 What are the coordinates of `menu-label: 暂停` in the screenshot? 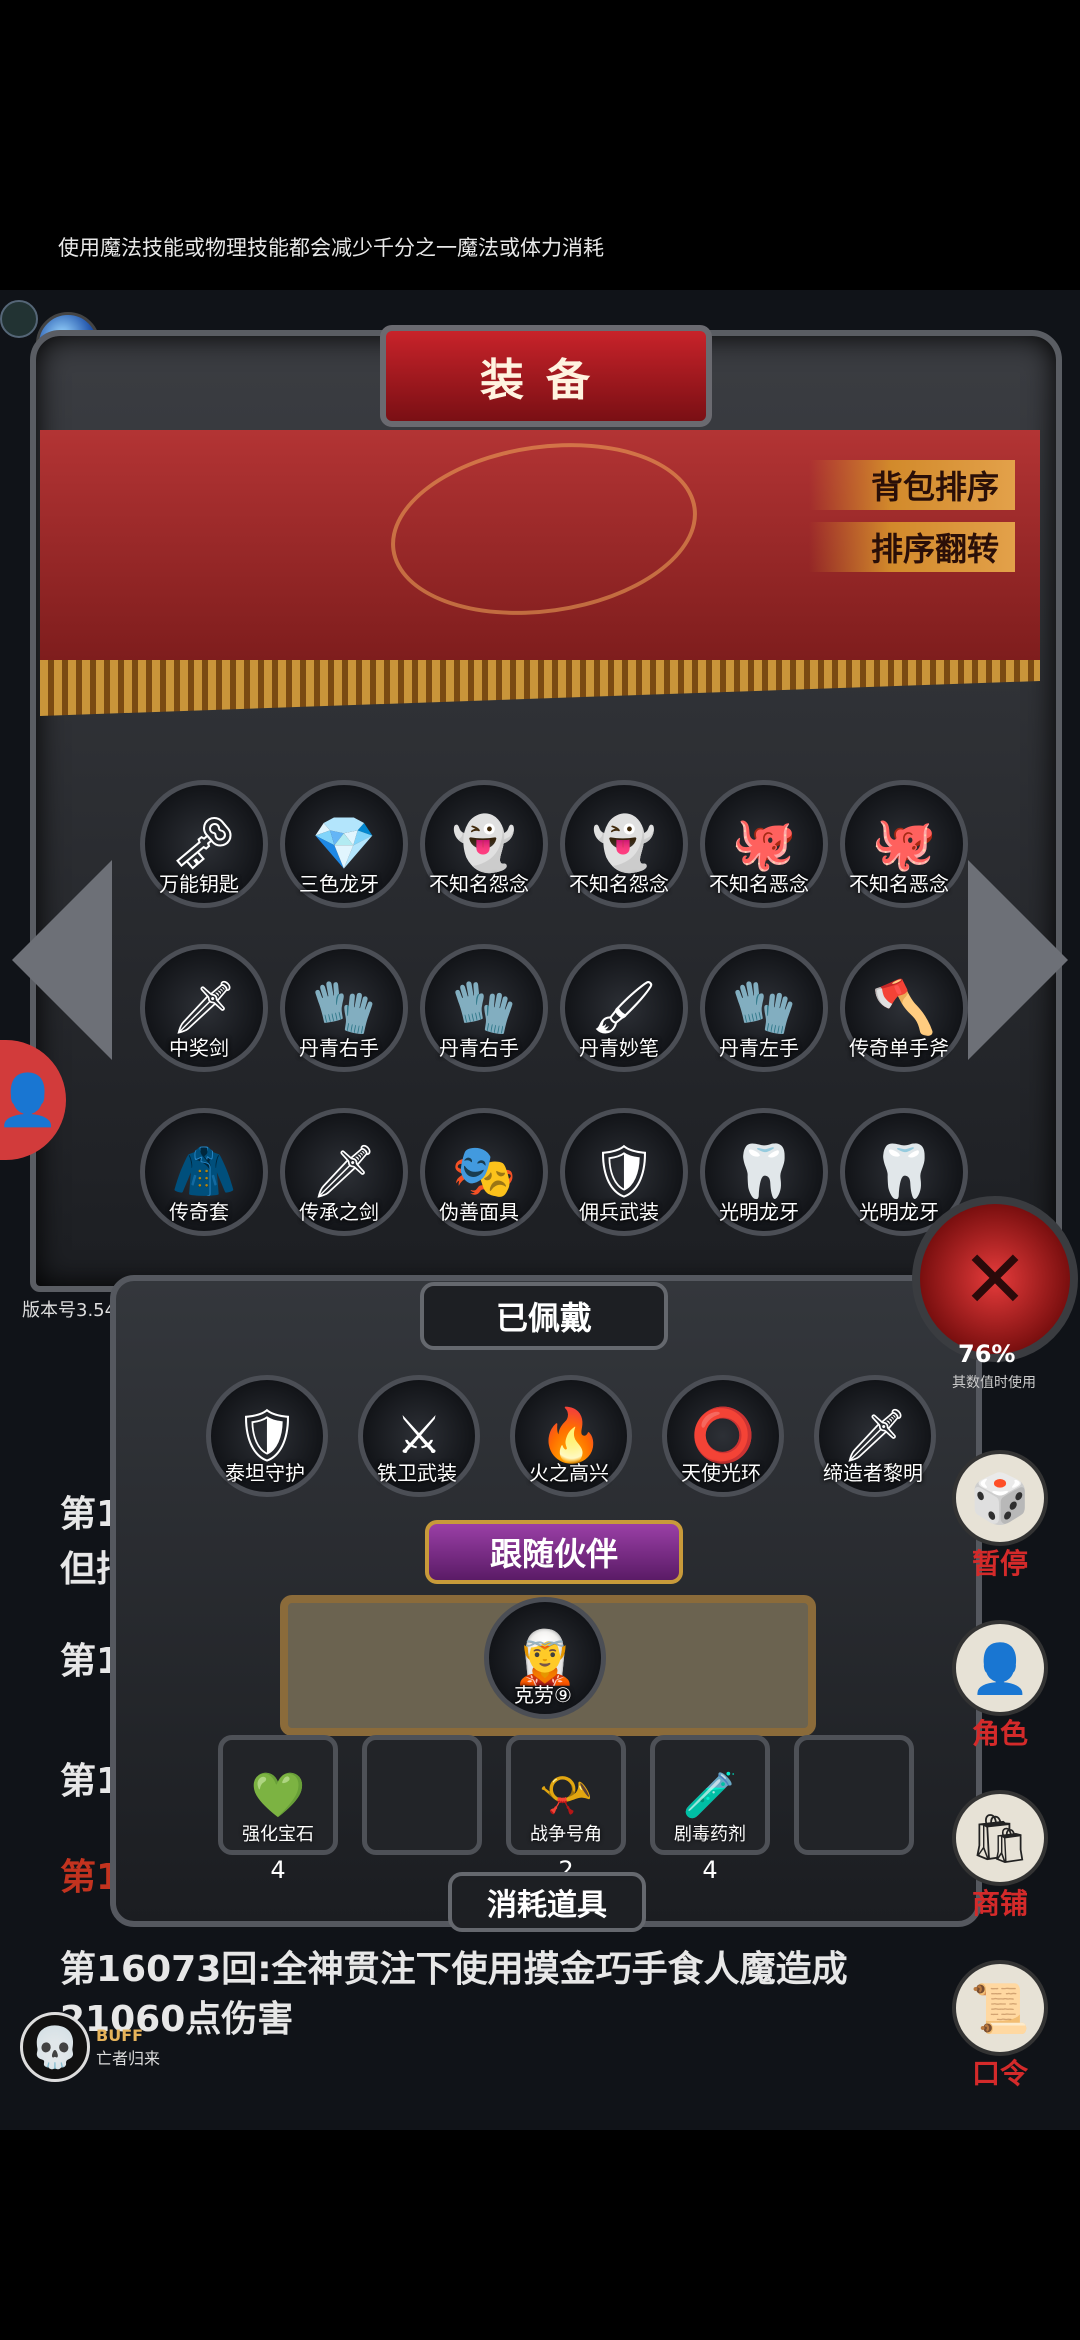 It's located at (999, 1563).